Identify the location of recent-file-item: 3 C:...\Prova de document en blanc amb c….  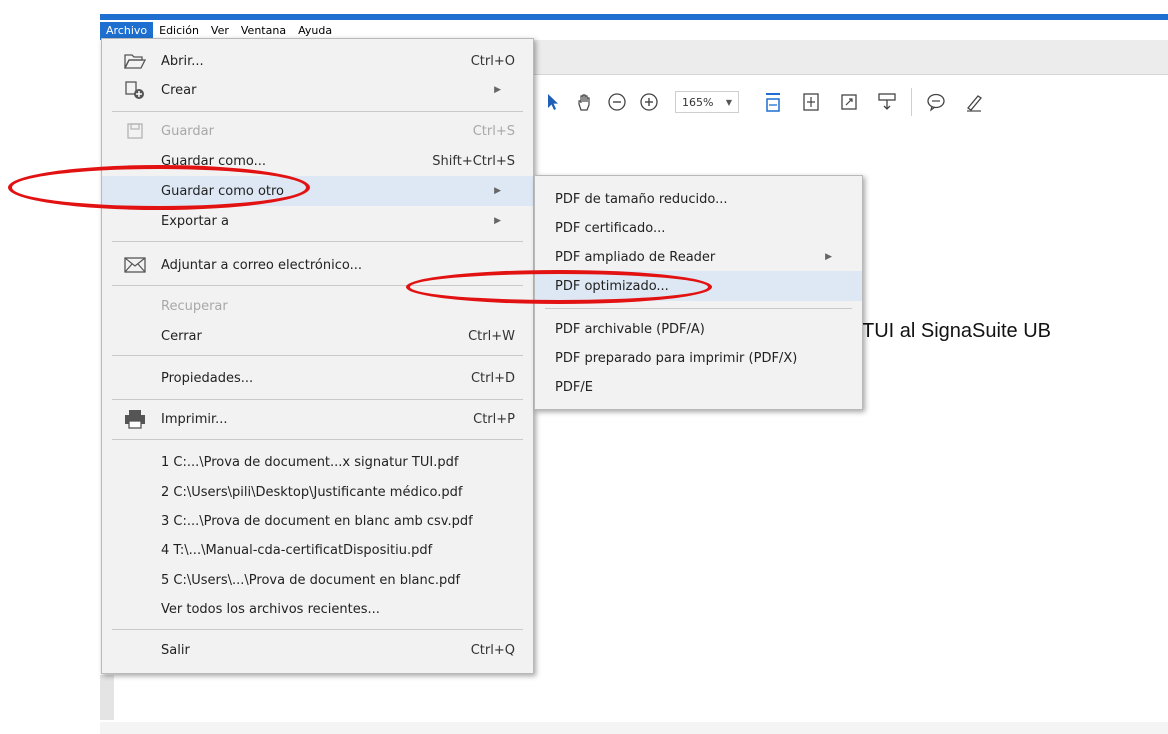
(317, 521).